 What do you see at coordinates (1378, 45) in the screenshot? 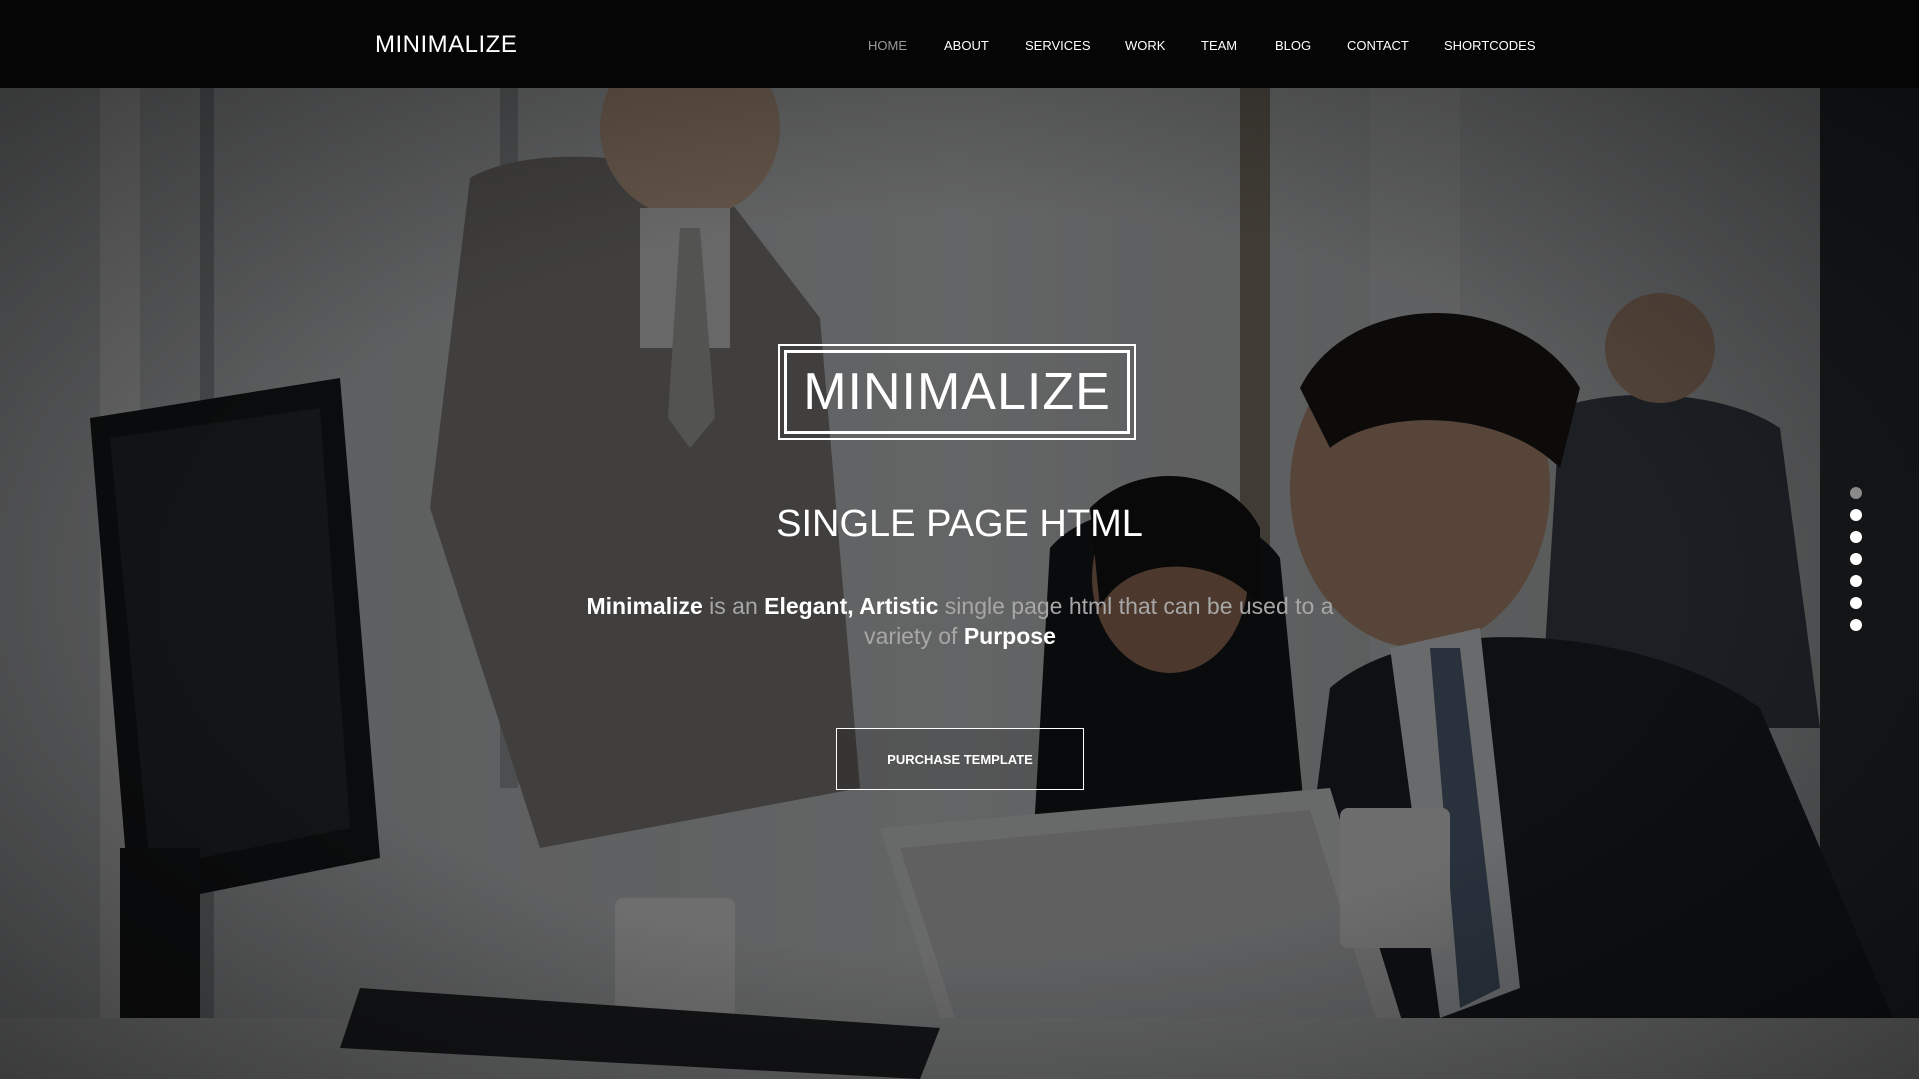
I see `nav-item-contact: CONTACT` at bounding box center [1378, 45].